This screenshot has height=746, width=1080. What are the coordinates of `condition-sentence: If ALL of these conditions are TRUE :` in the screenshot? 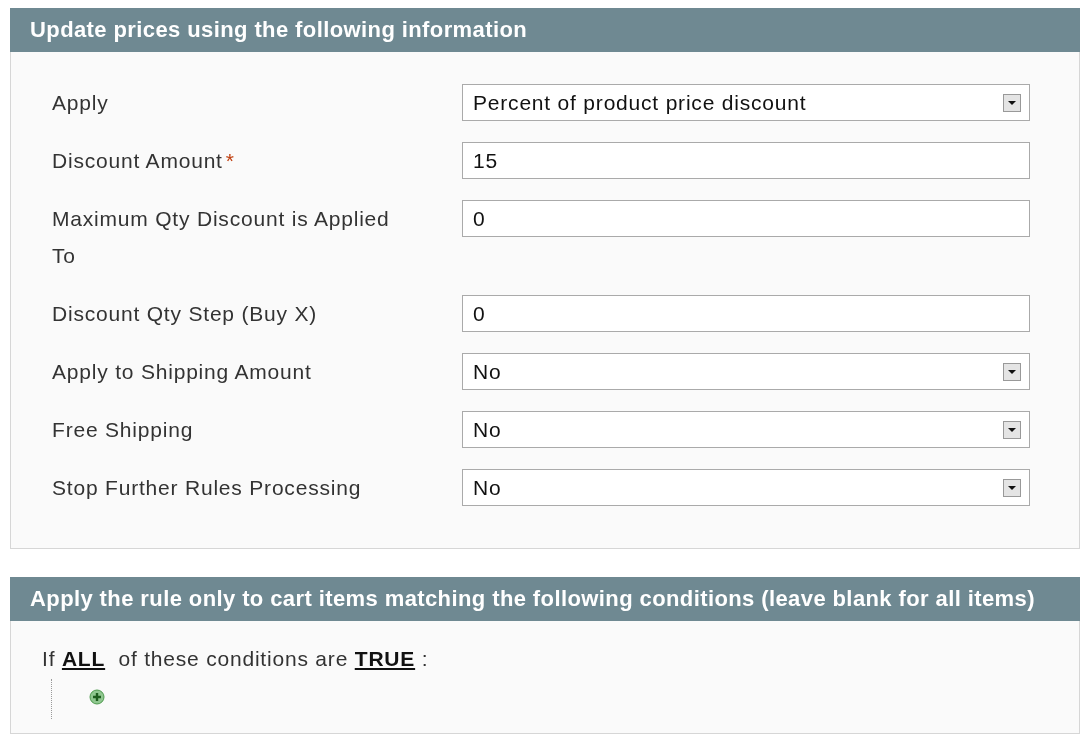 It's located at (235, 659).